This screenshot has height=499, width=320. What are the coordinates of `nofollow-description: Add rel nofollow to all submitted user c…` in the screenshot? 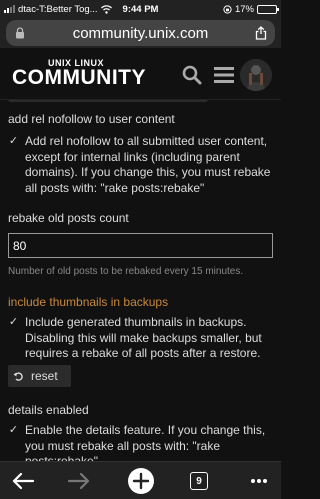 It's located at (148, 164).